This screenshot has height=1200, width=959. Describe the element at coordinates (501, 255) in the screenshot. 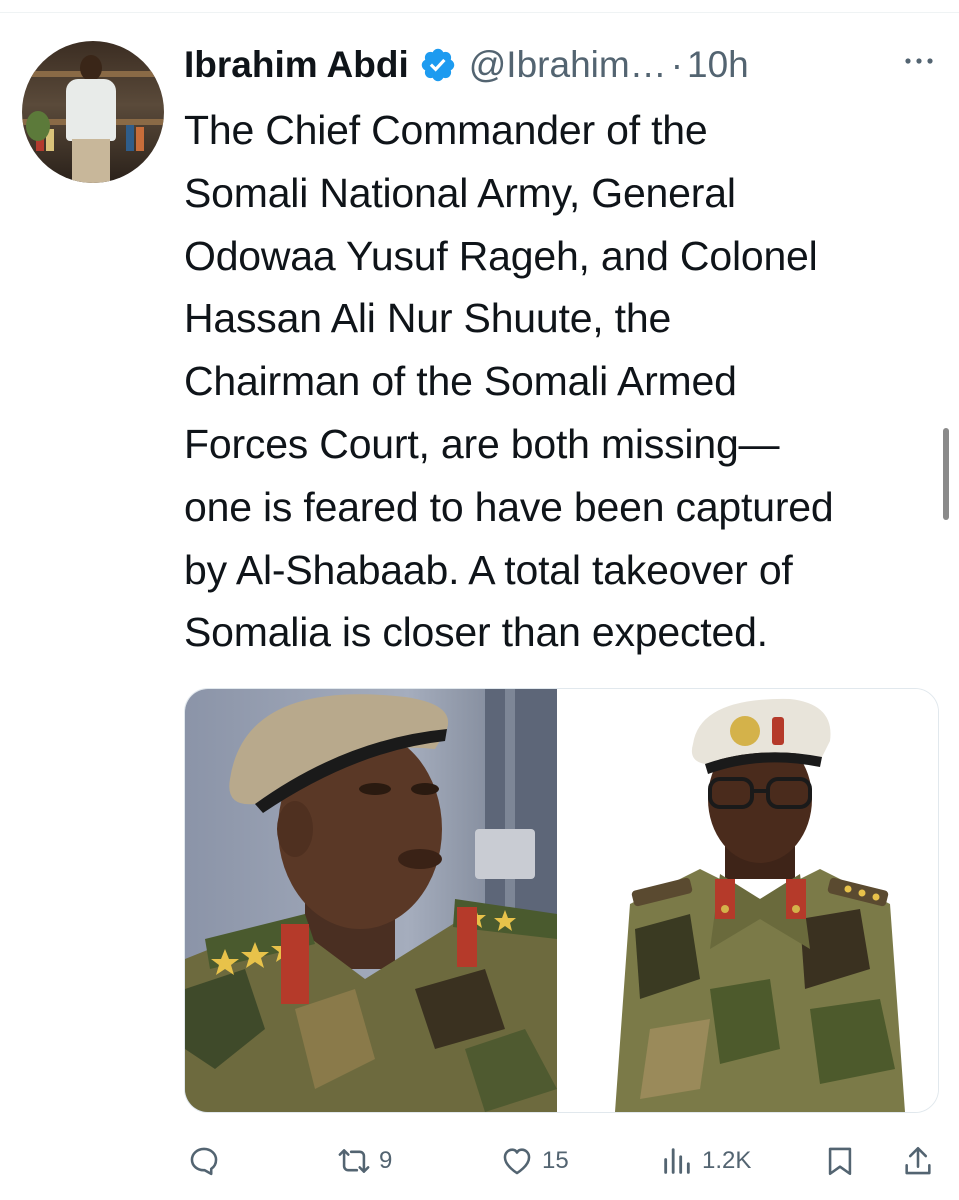

I see `tweet-text-line: Odowaa Yusuf Rageh, and Colonel` at that location.